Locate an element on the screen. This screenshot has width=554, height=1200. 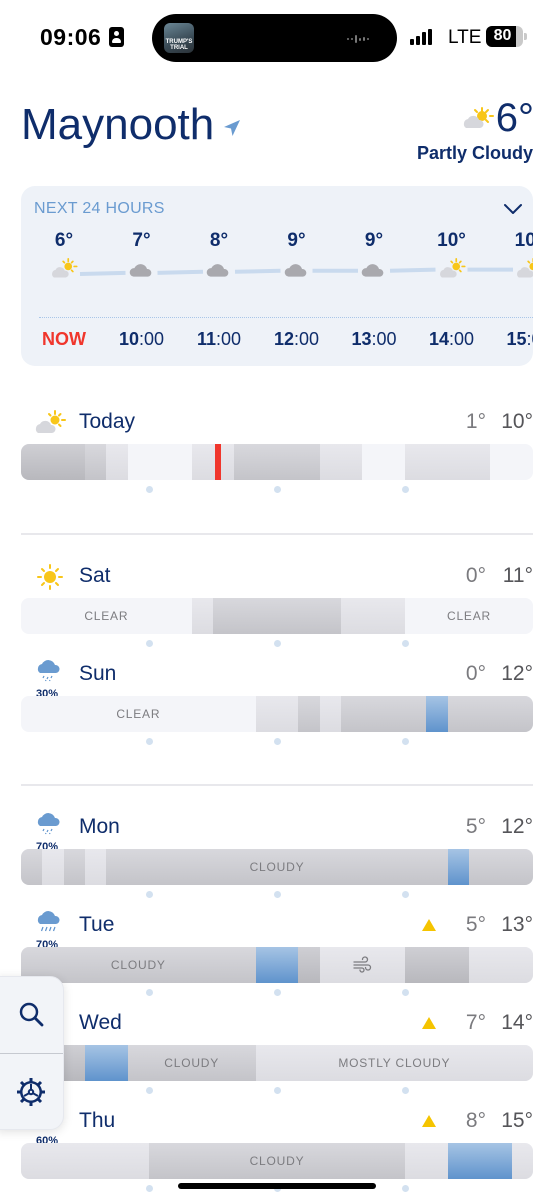
audio-waveform-icon is located at coordinates (358, 39).